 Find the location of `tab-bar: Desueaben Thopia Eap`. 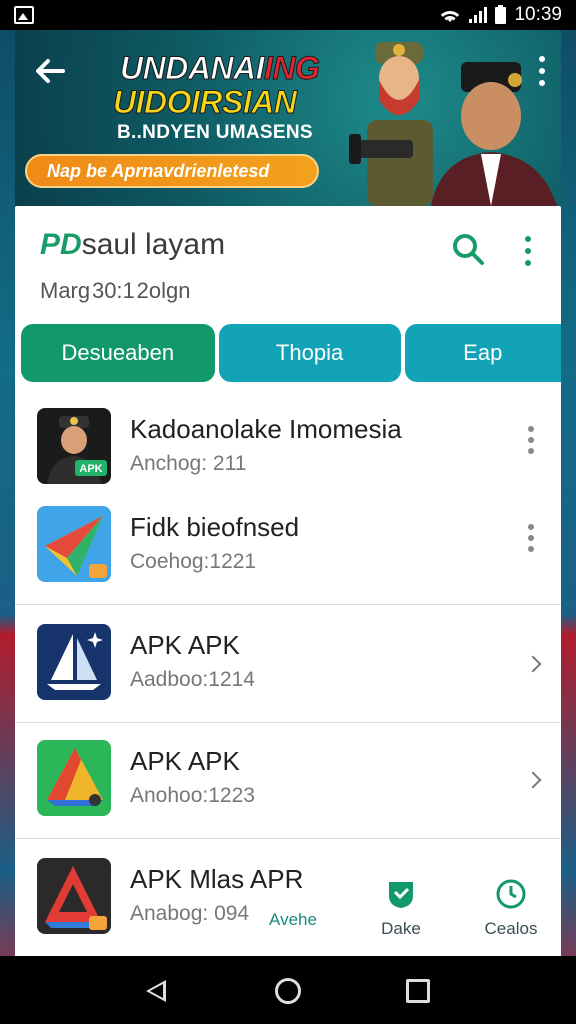

tab-bar: Desueaben Thopia Eap is located at coordinates (291, 353).